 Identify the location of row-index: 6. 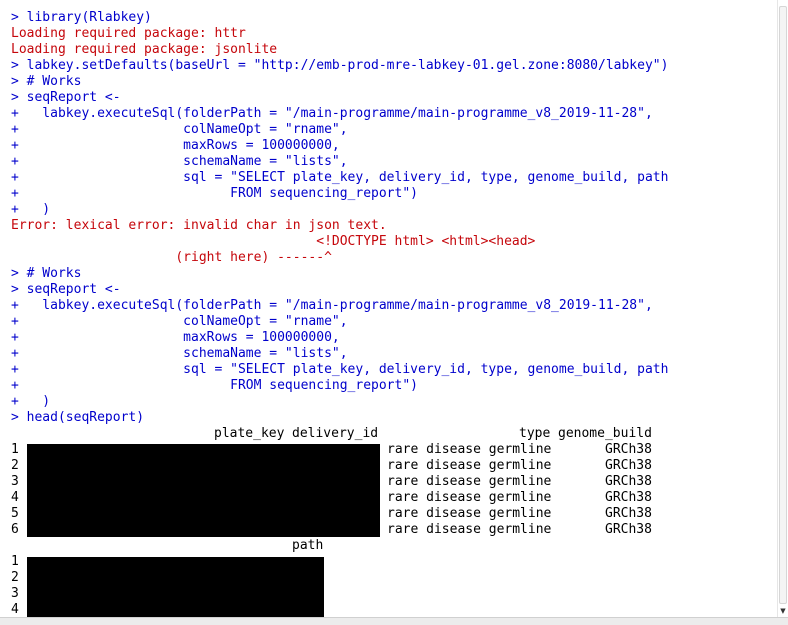
(15, 529).